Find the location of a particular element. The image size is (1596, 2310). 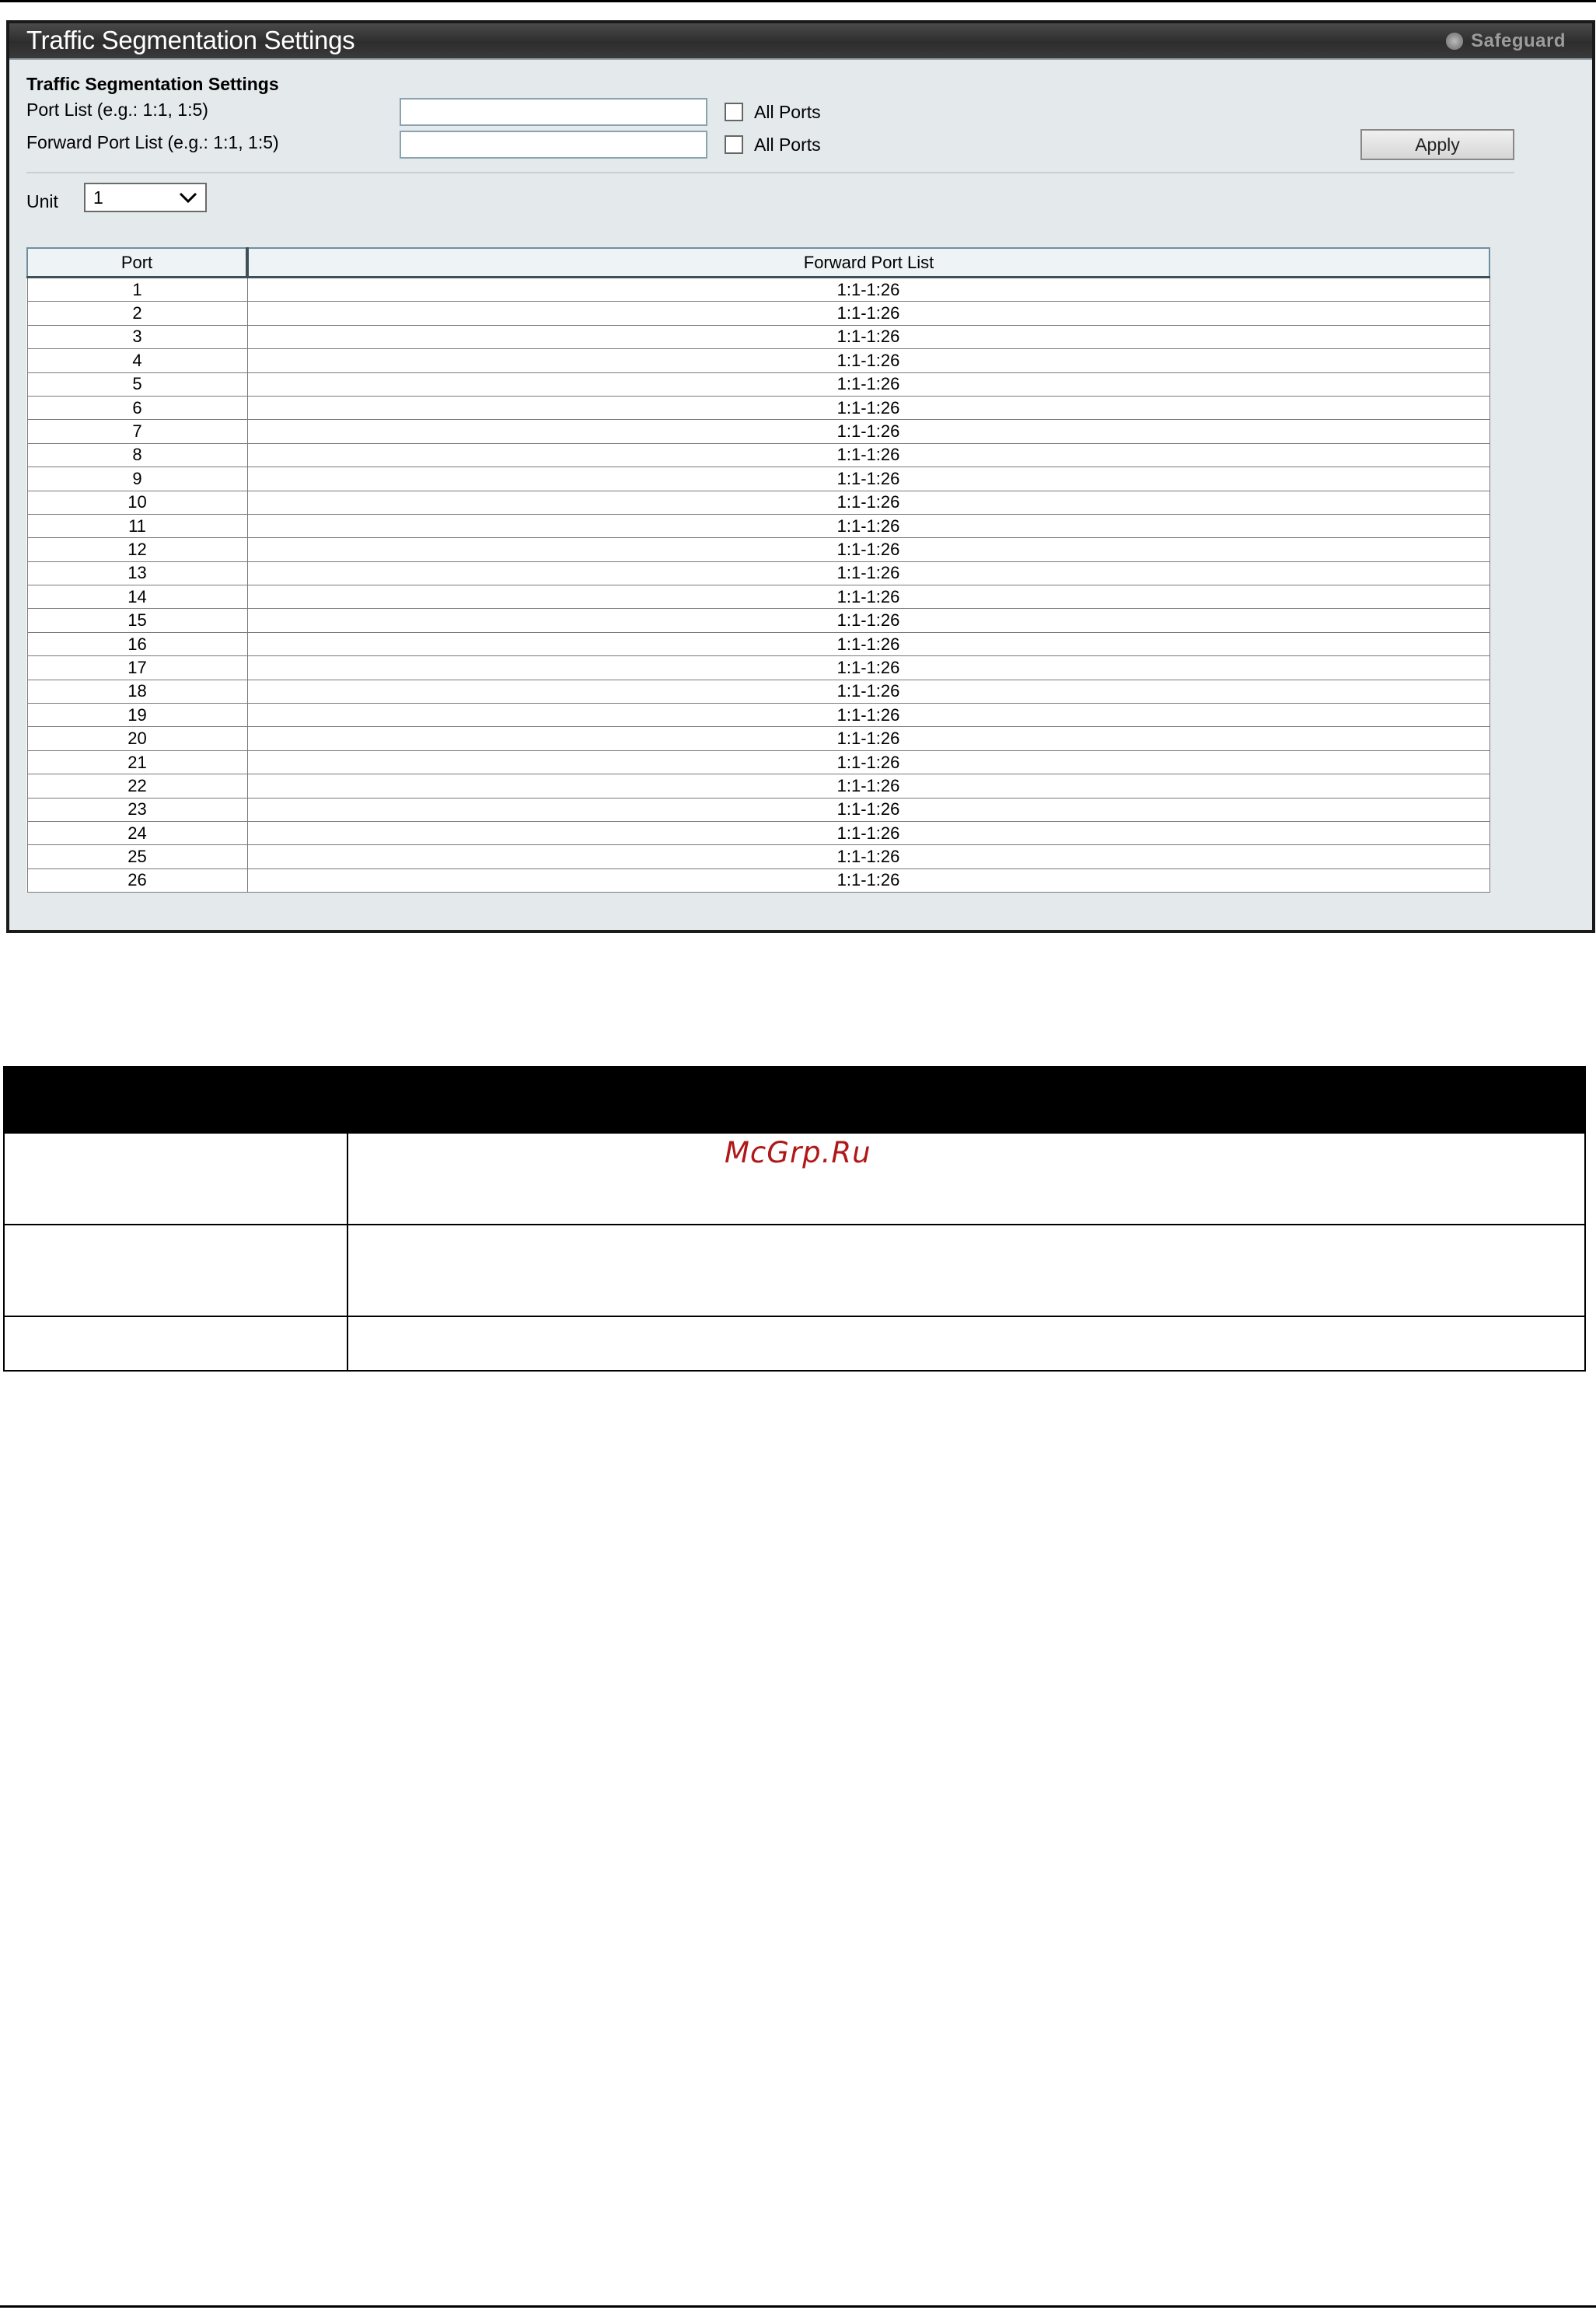

table-row: 10 1:1-1:26 is located at coordinates (758, 503).